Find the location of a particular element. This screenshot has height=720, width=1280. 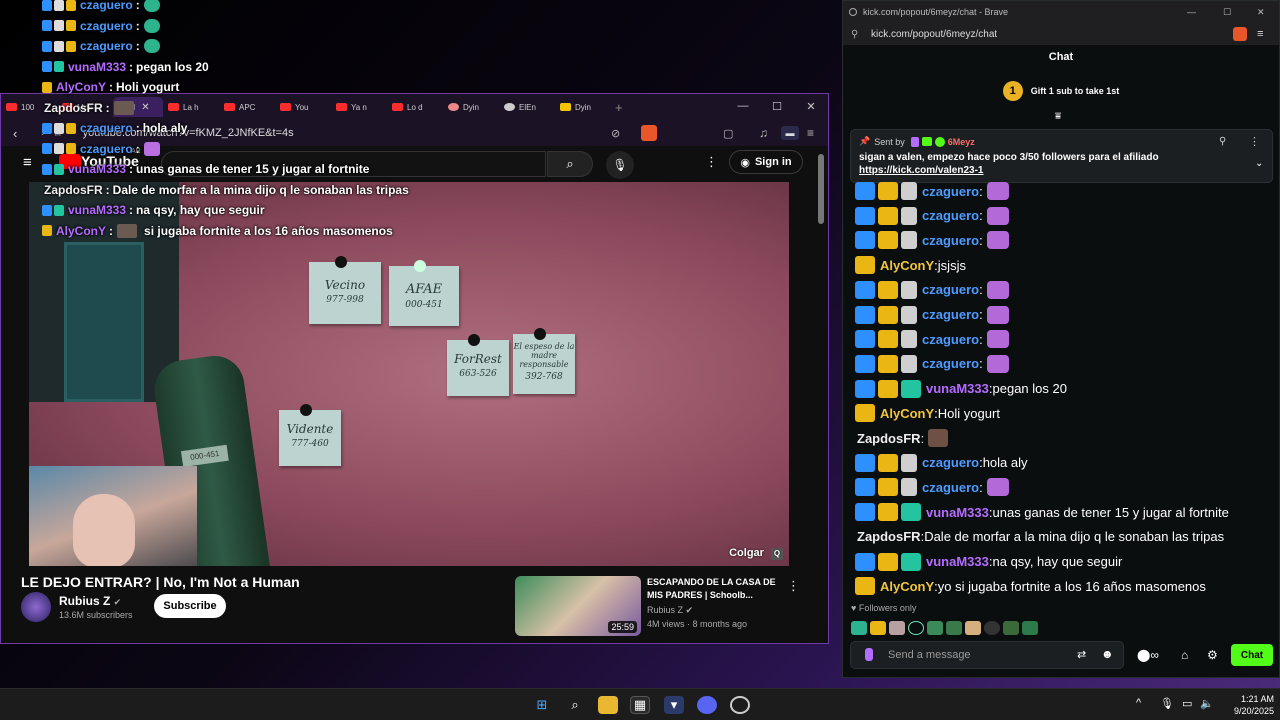

chat-send-button: Chat is located at coordinates (1252, 655).